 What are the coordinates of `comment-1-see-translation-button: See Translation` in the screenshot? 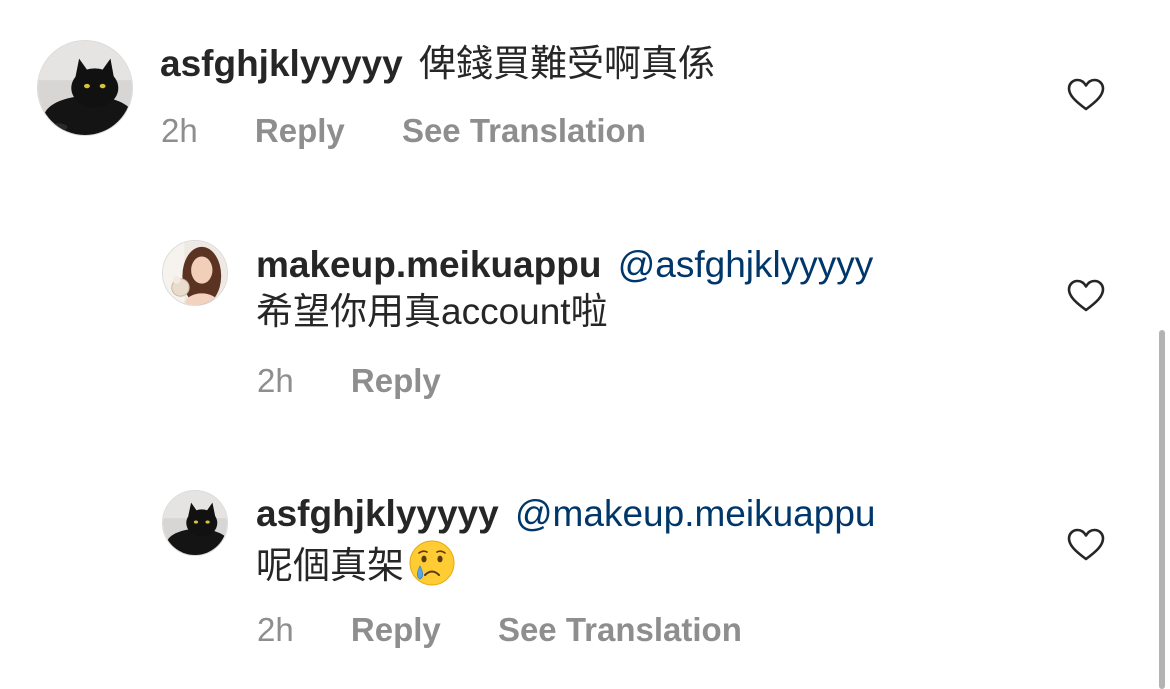 It's located at (524, 131).